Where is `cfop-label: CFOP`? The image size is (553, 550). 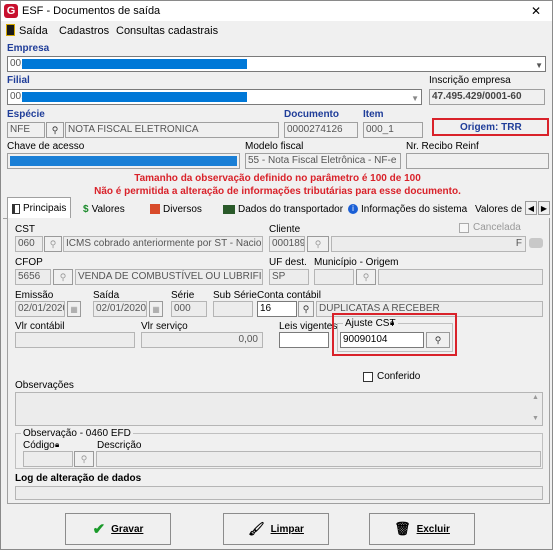
cfop-label: CFOP is located at coordinates (29, 262).